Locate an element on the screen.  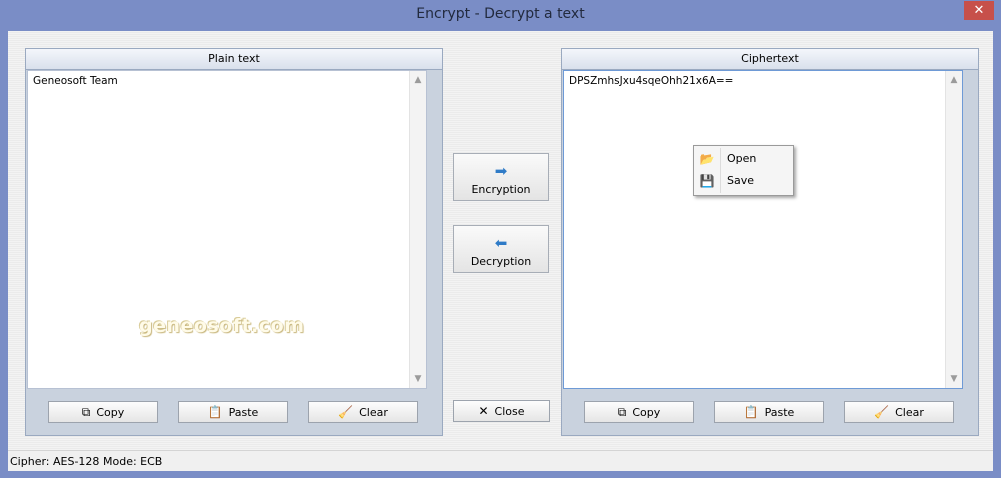
cipher-copy-label: Copy is located at coordinates (646, 412).